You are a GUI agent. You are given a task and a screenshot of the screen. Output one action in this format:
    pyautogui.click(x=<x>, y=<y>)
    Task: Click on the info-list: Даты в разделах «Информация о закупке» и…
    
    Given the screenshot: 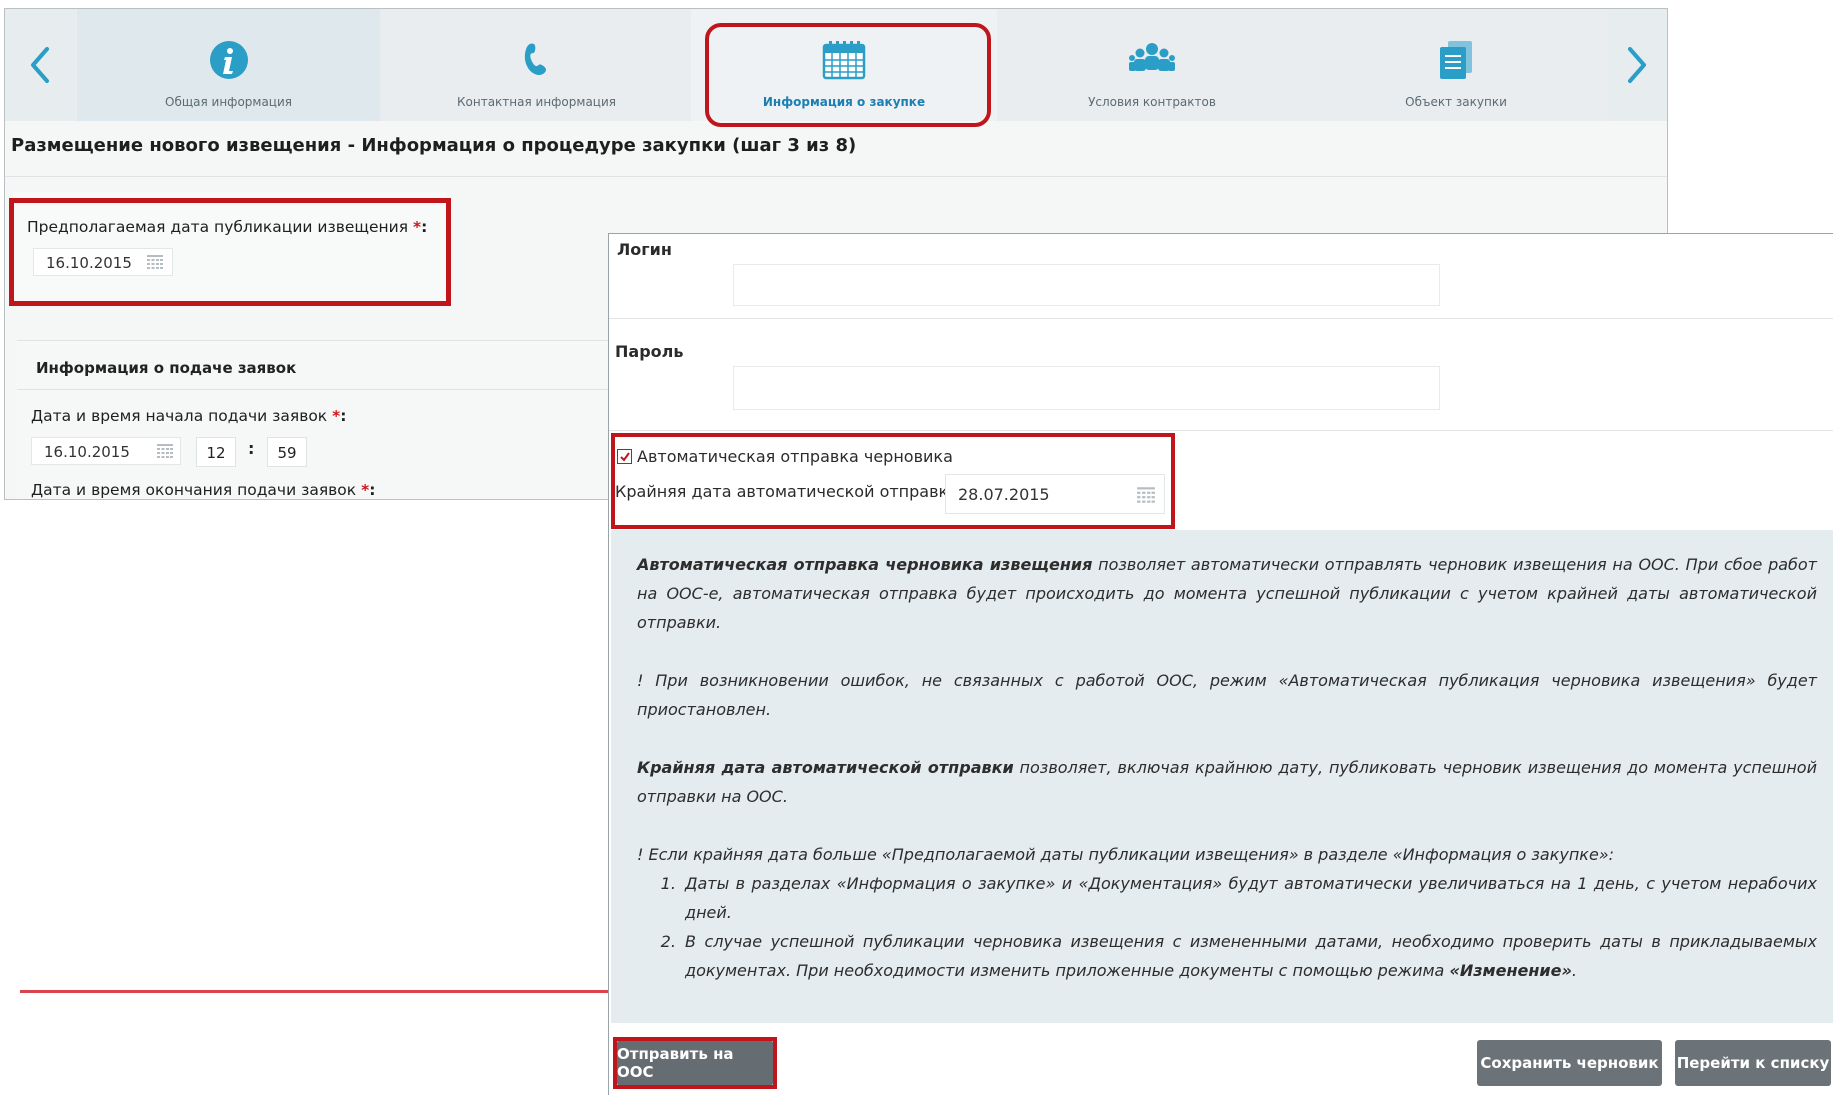 What is the action you would take?
    pyautogui.click(x=1227, y=927)
    